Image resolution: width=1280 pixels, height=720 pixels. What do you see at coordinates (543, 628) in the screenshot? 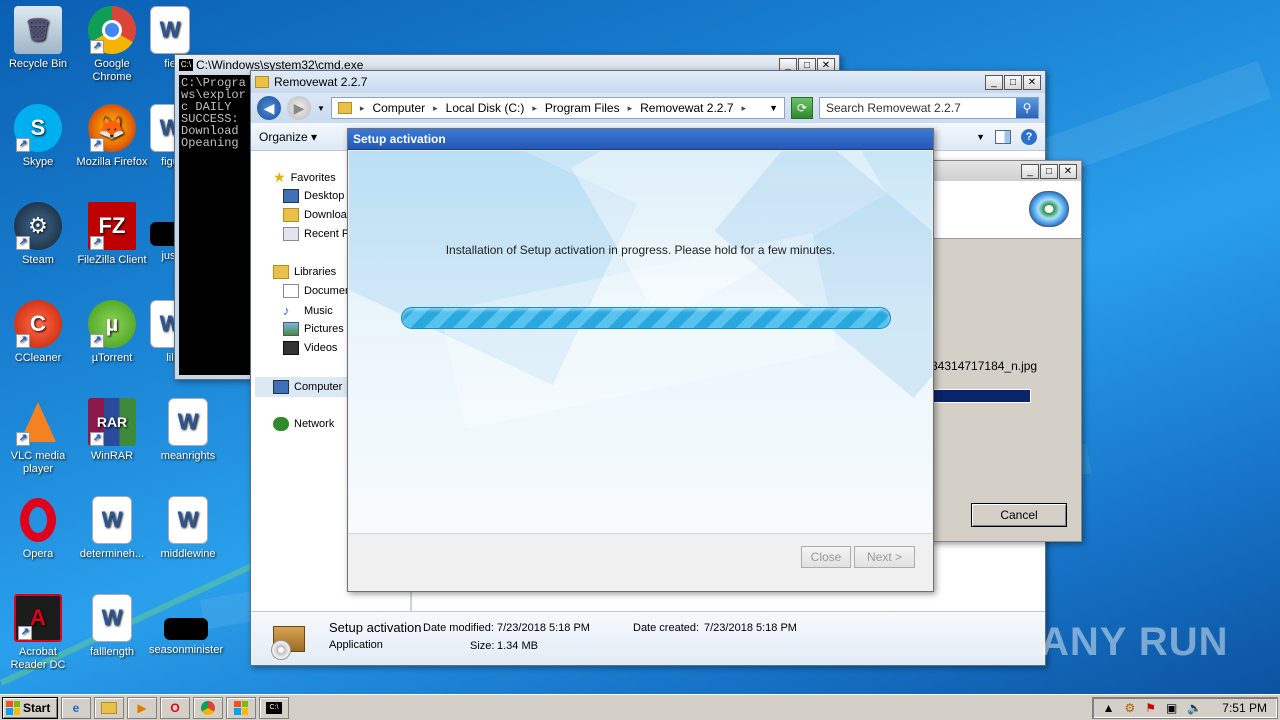
I see `details-modified-value: 7/23/2018 5:18 PM` at bounding box center [543, 628].